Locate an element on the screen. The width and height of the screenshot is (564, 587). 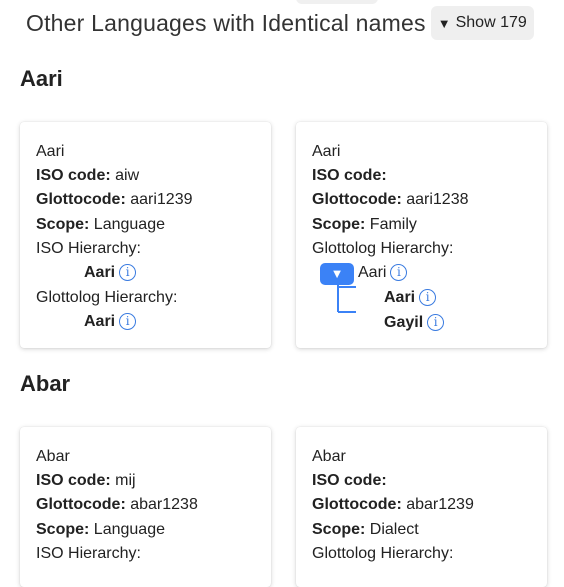
tree-collapse-toggle: ▼ is located at coordinates (337, 274).